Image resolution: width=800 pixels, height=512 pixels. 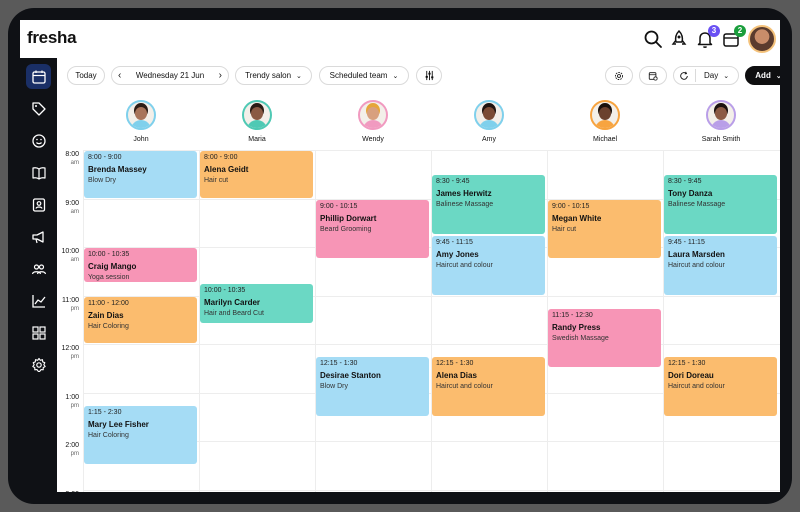 What do you see at coordinates (256, 174) in the screenshot?
I see `appointment-card: 8:00 - 9:00 Alena Geidt Hair cut` at bounding box center [256, 174].